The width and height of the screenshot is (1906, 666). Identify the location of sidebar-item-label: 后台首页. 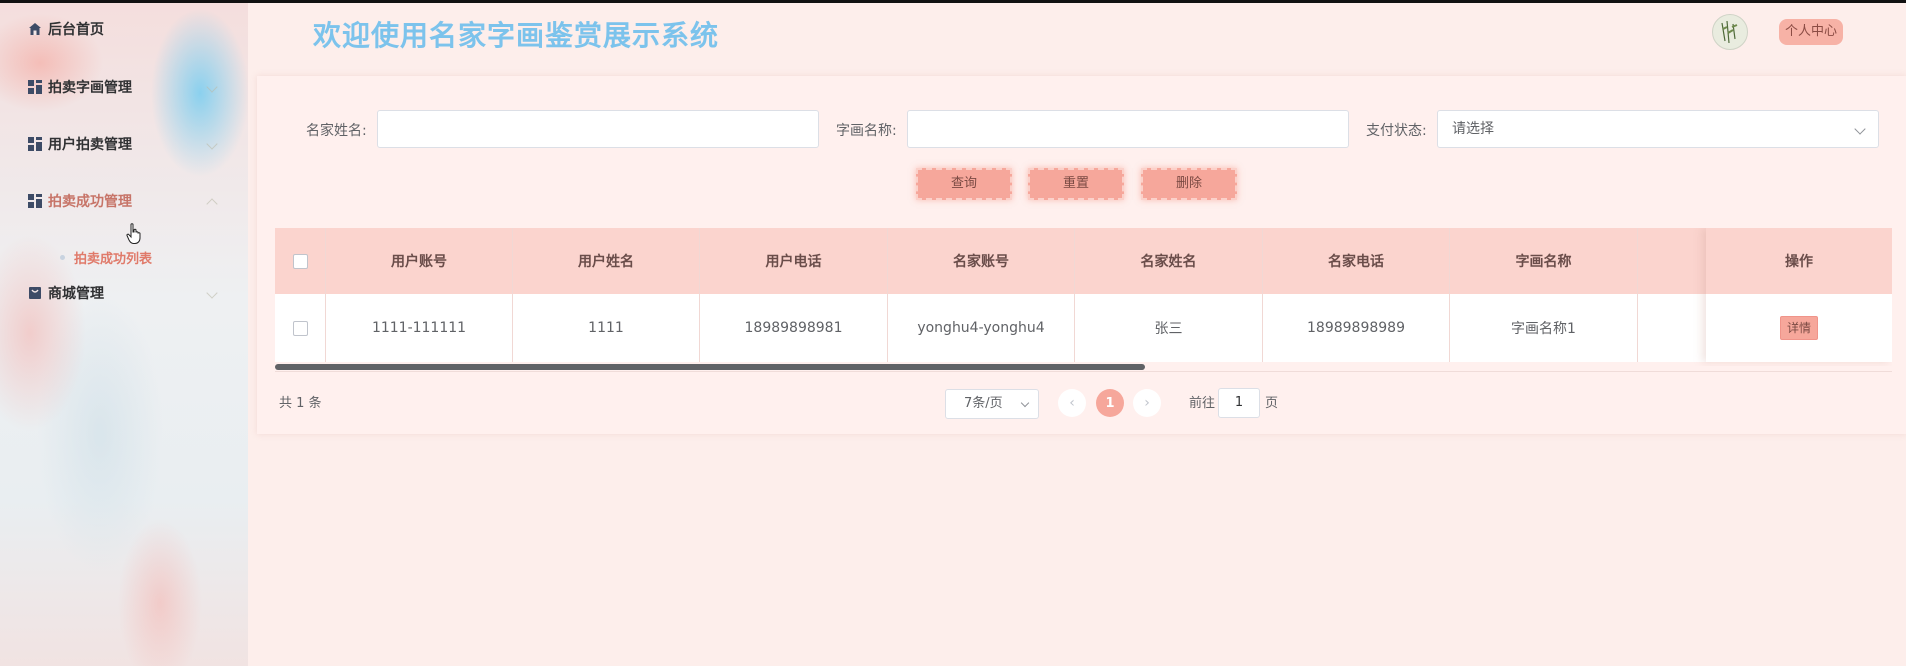
(76, 30).